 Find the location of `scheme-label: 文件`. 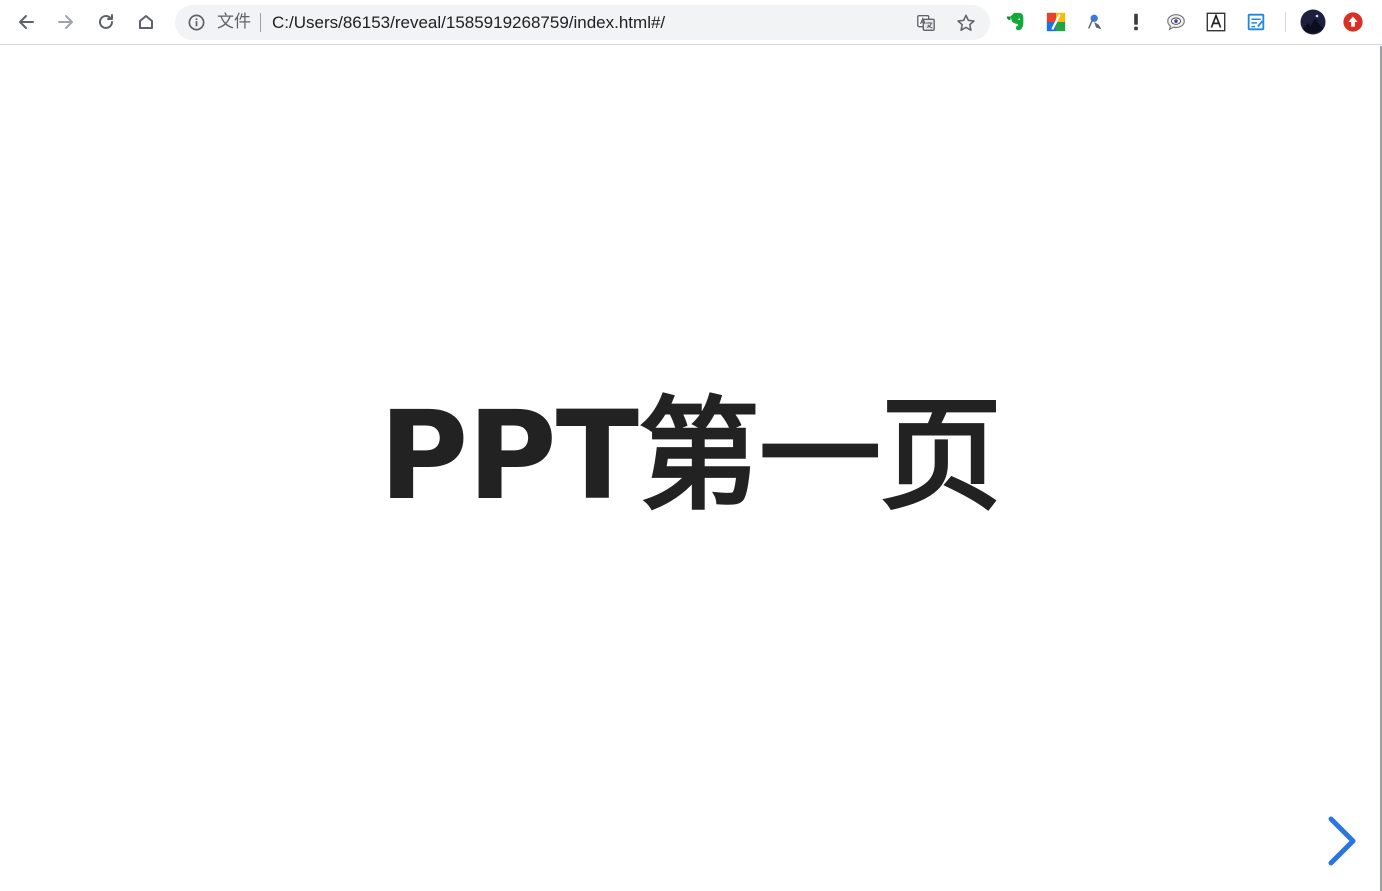

scheme-label: 文件 is located at coordinates (234, 22).